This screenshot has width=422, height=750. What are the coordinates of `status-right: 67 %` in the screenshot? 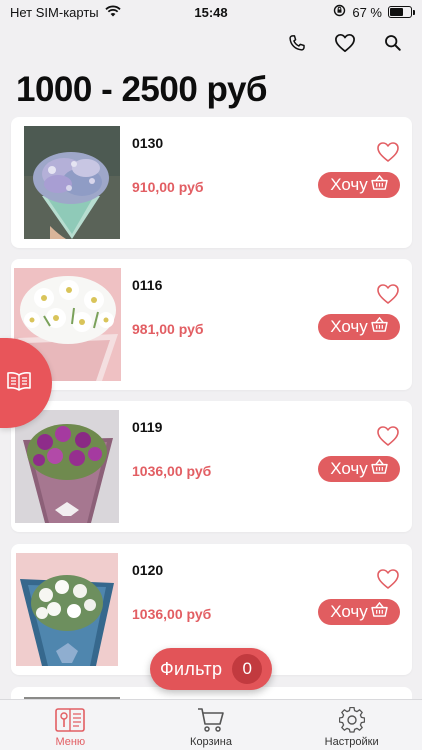 It's located at (374, 12).